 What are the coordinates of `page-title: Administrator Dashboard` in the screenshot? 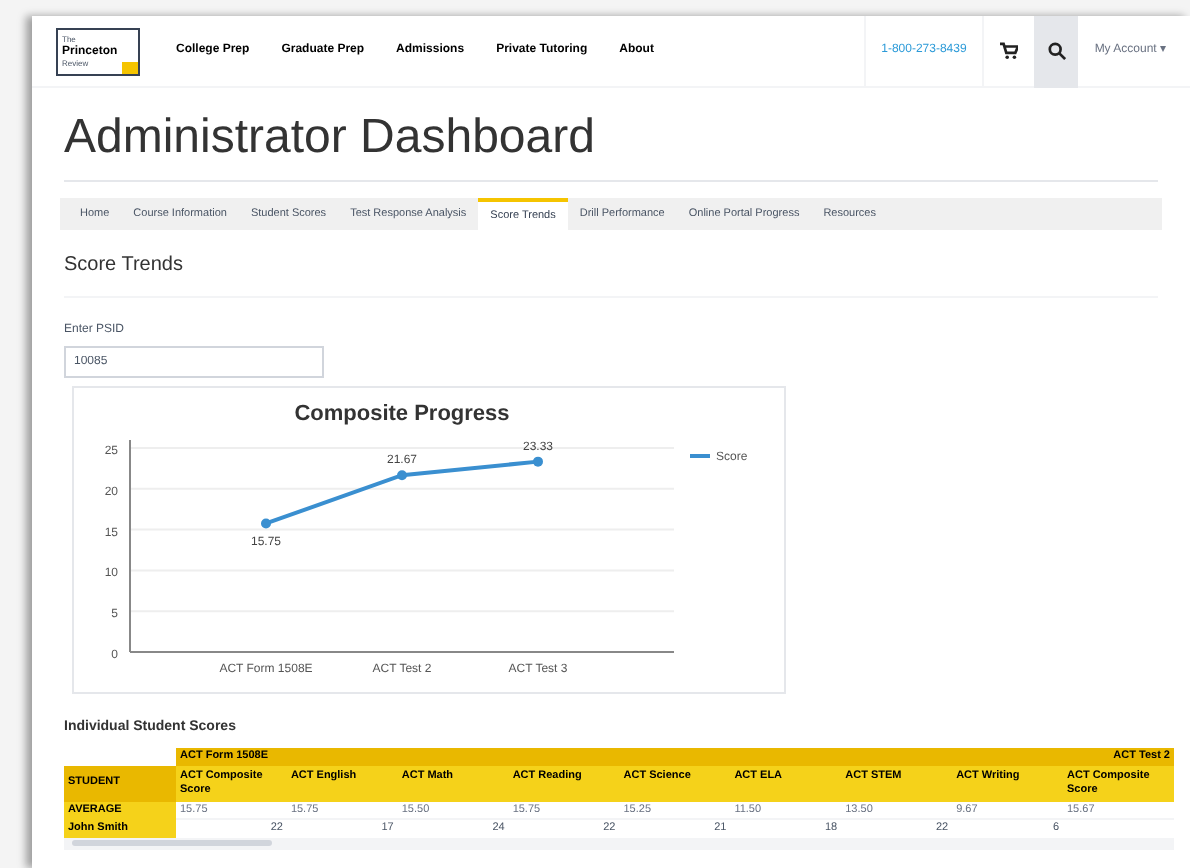 It's located at (611, 145).